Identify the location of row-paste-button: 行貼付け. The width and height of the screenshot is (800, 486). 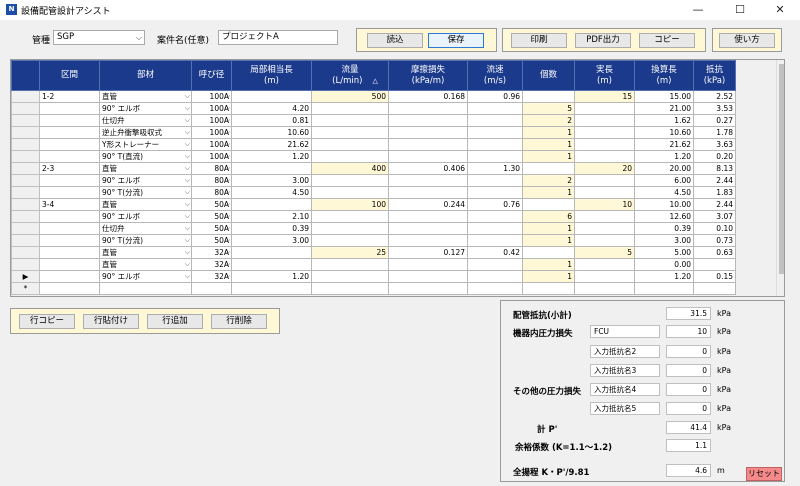
(111, 321).